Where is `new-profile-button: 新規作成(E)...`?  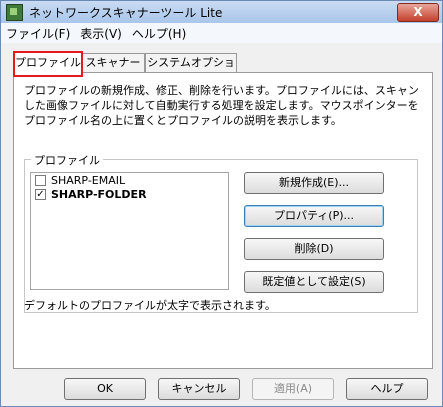 new-profile-button: 新規作成(E)... is located at coordinates (314, 183).